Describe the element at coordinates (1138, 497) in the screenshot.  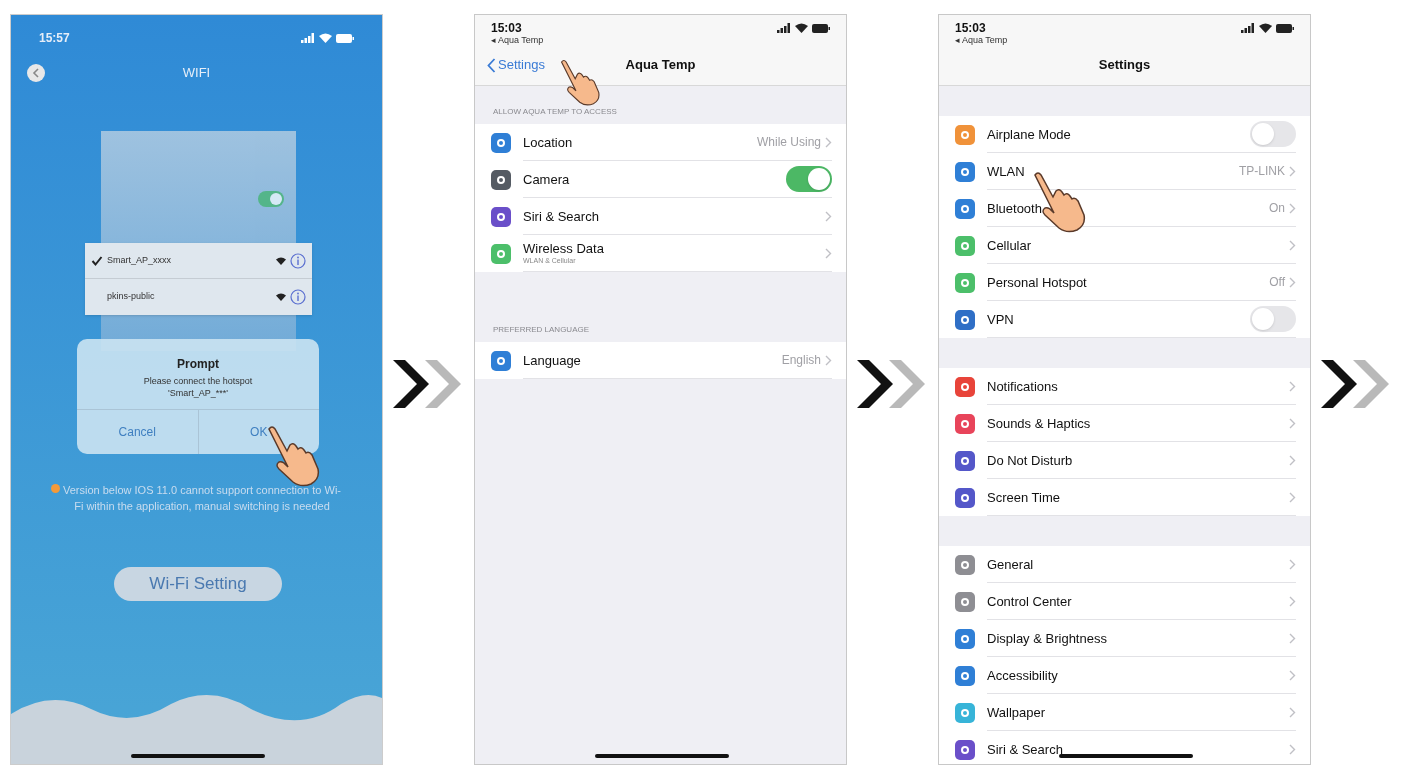
I see `row-label: Screen Time` at that location.